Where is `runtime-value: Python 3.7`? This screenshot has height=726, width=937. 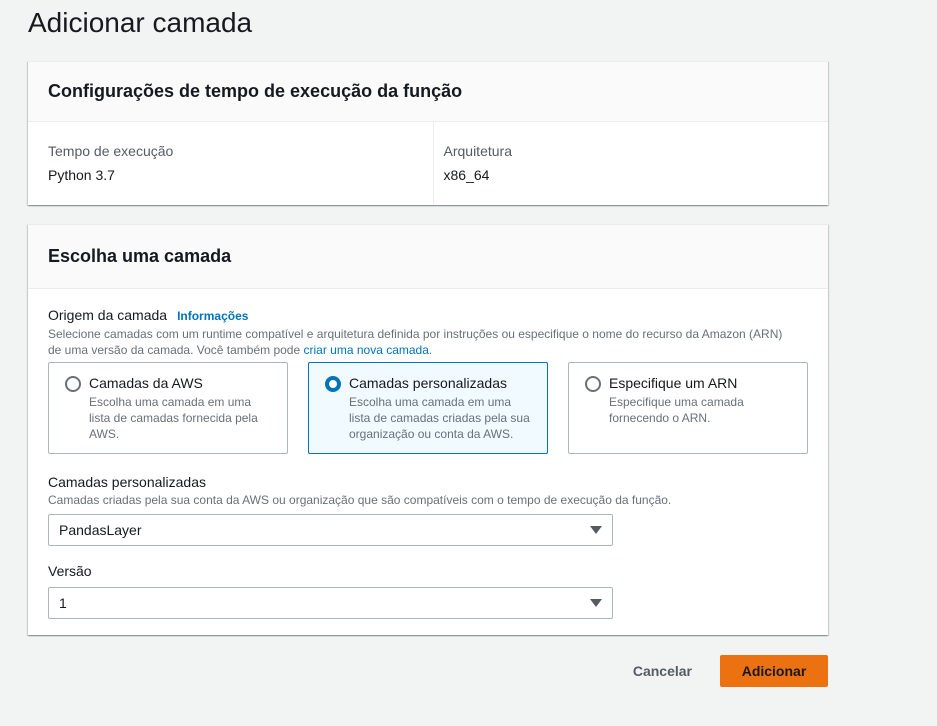
runtime-value: Python 3.7 is located at coordinates (81, 175).